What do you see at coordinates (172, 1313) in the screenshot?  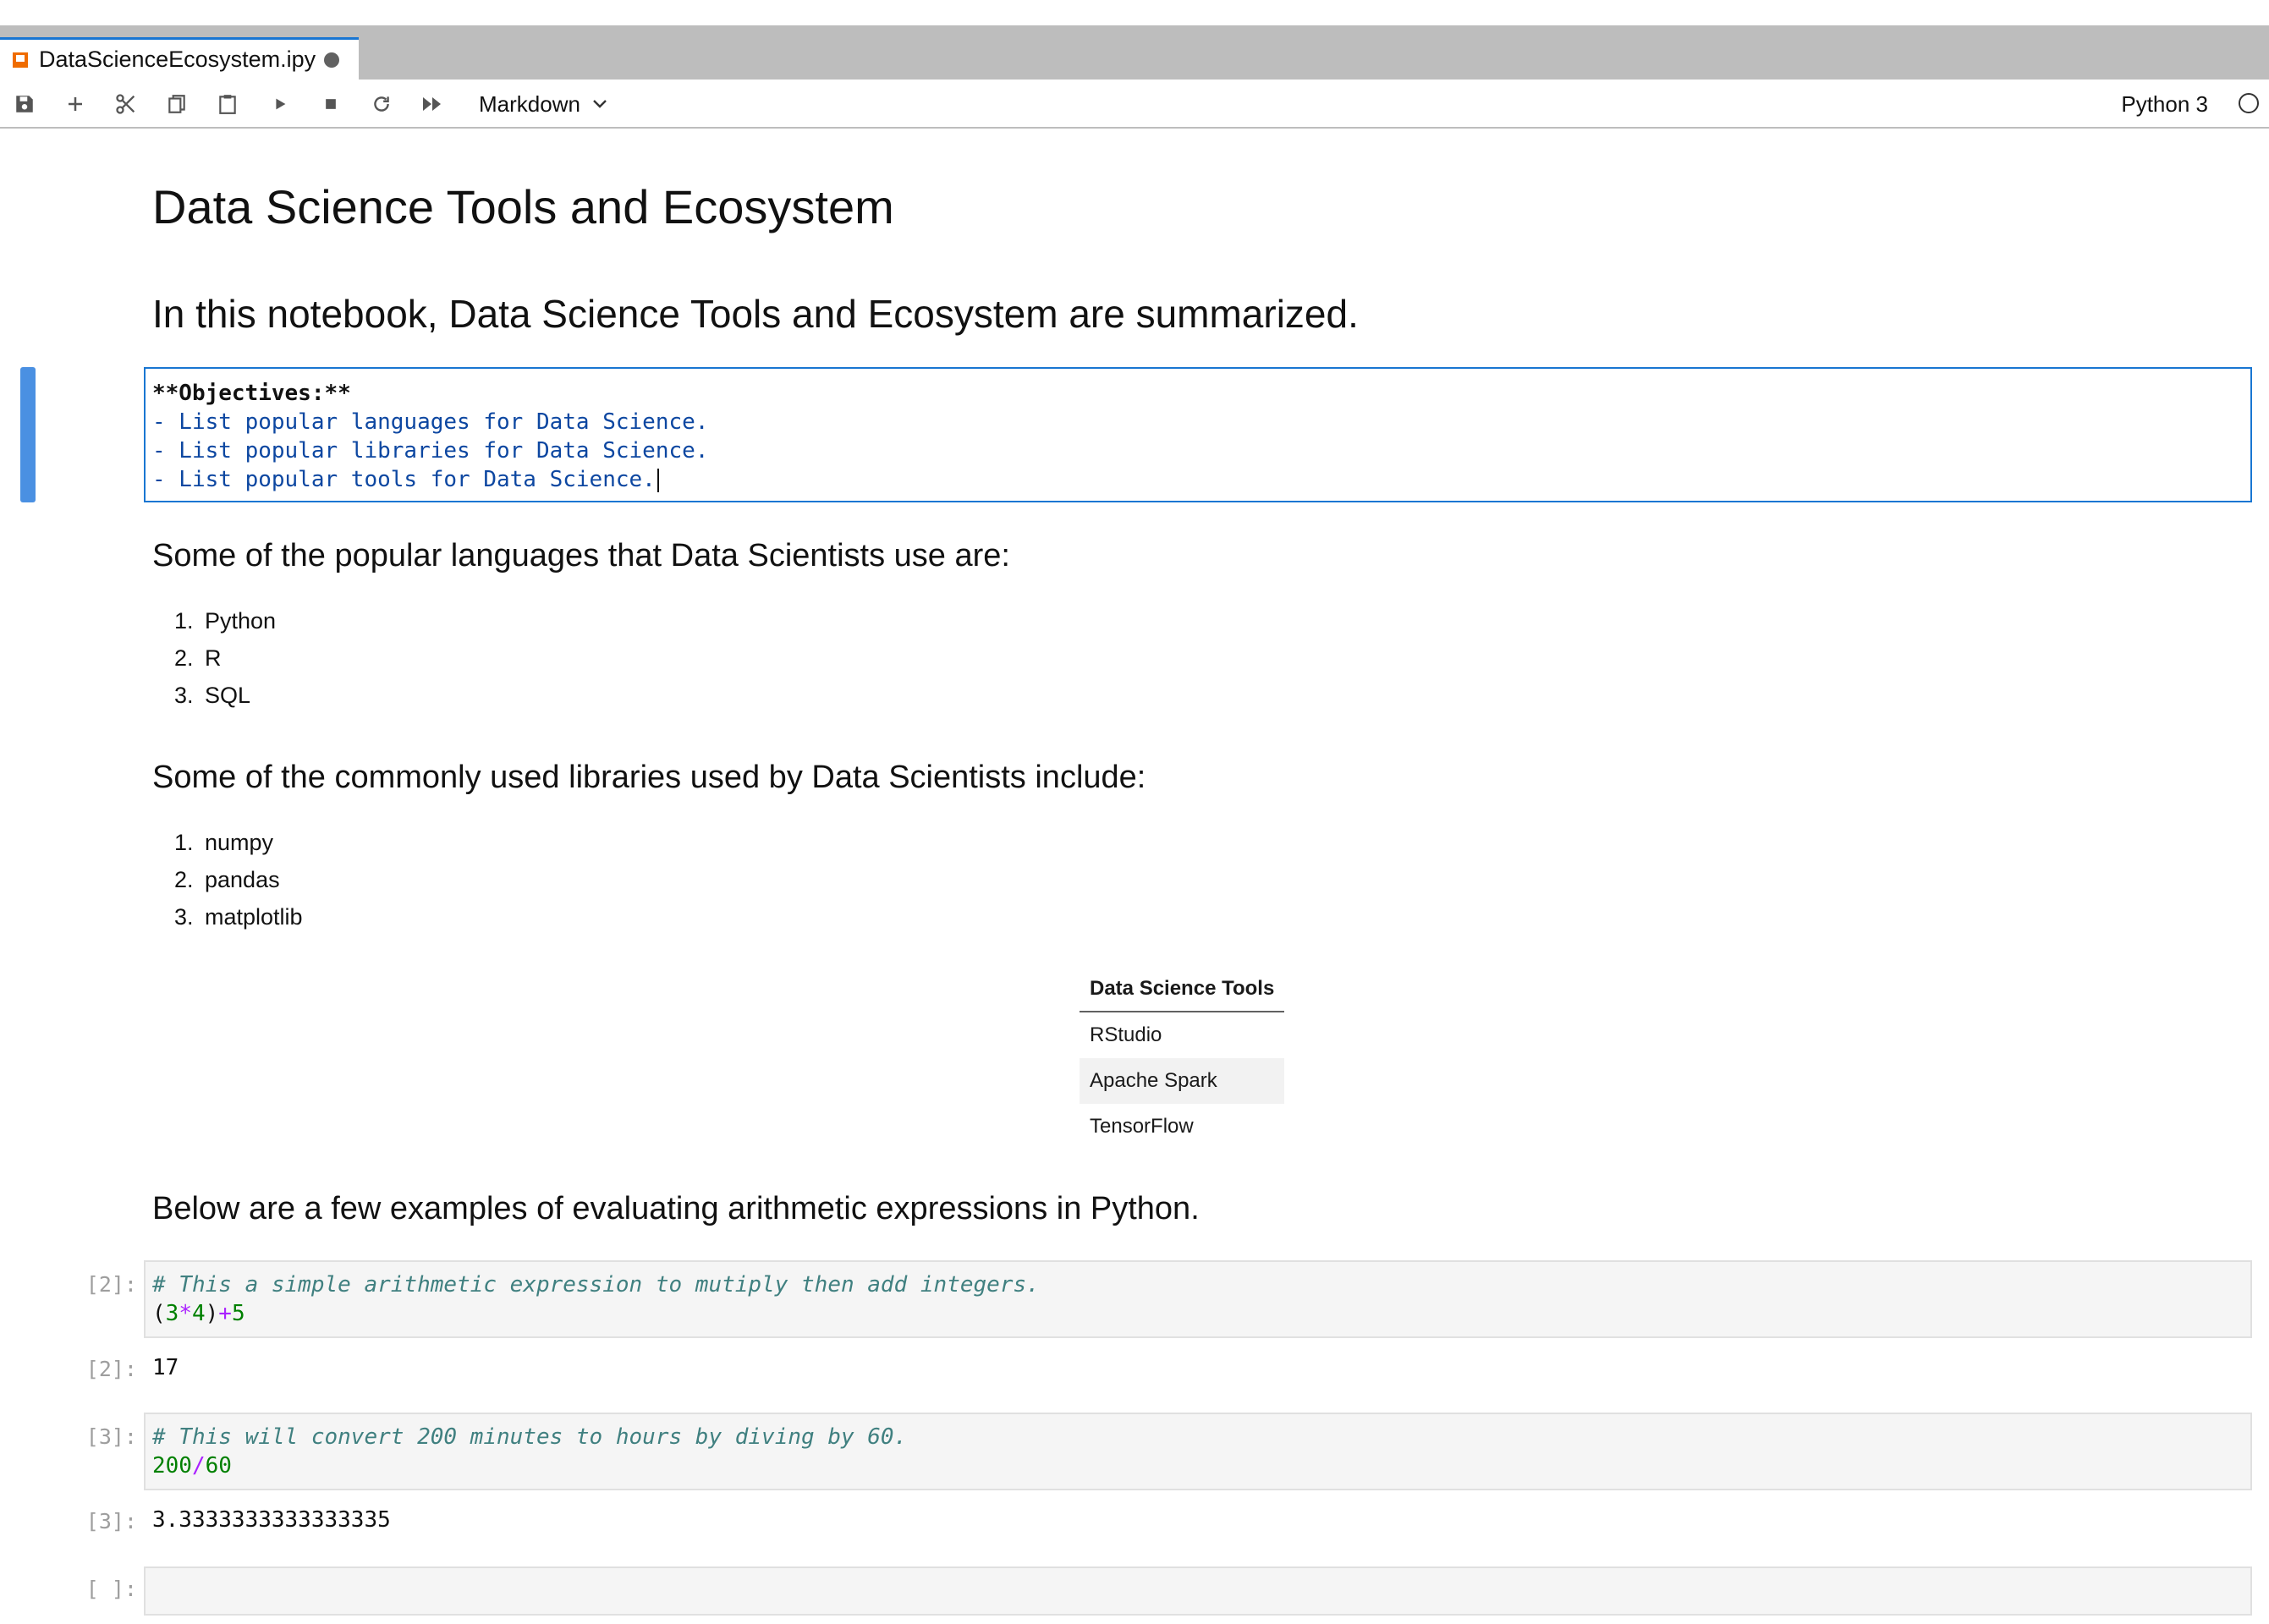 I see `code-token: 3` at bounding box center [172, 1313].